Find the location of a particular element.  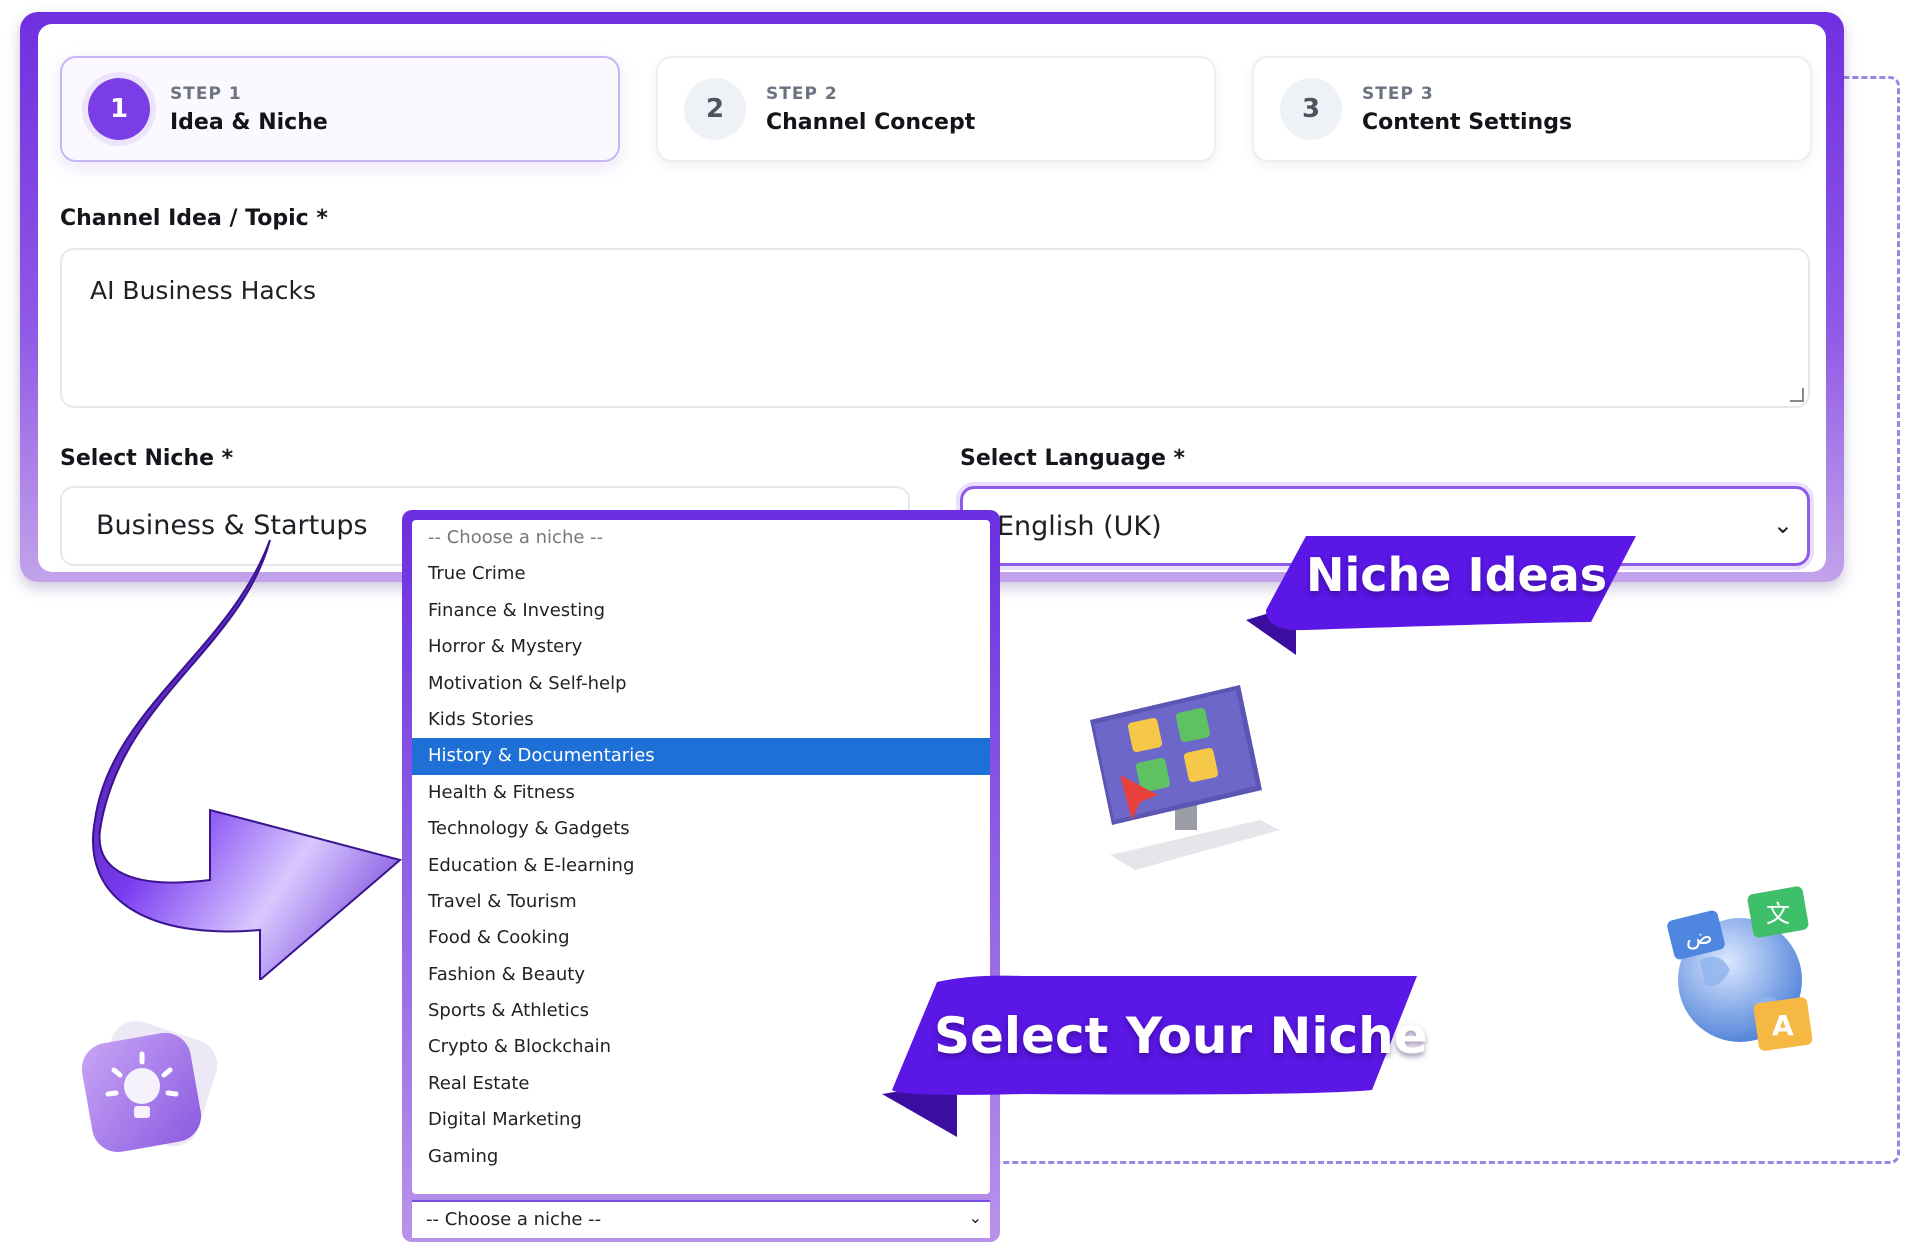

niche-option-placeholder: -- Choose a niche -- is located at coordinates (701, 538).